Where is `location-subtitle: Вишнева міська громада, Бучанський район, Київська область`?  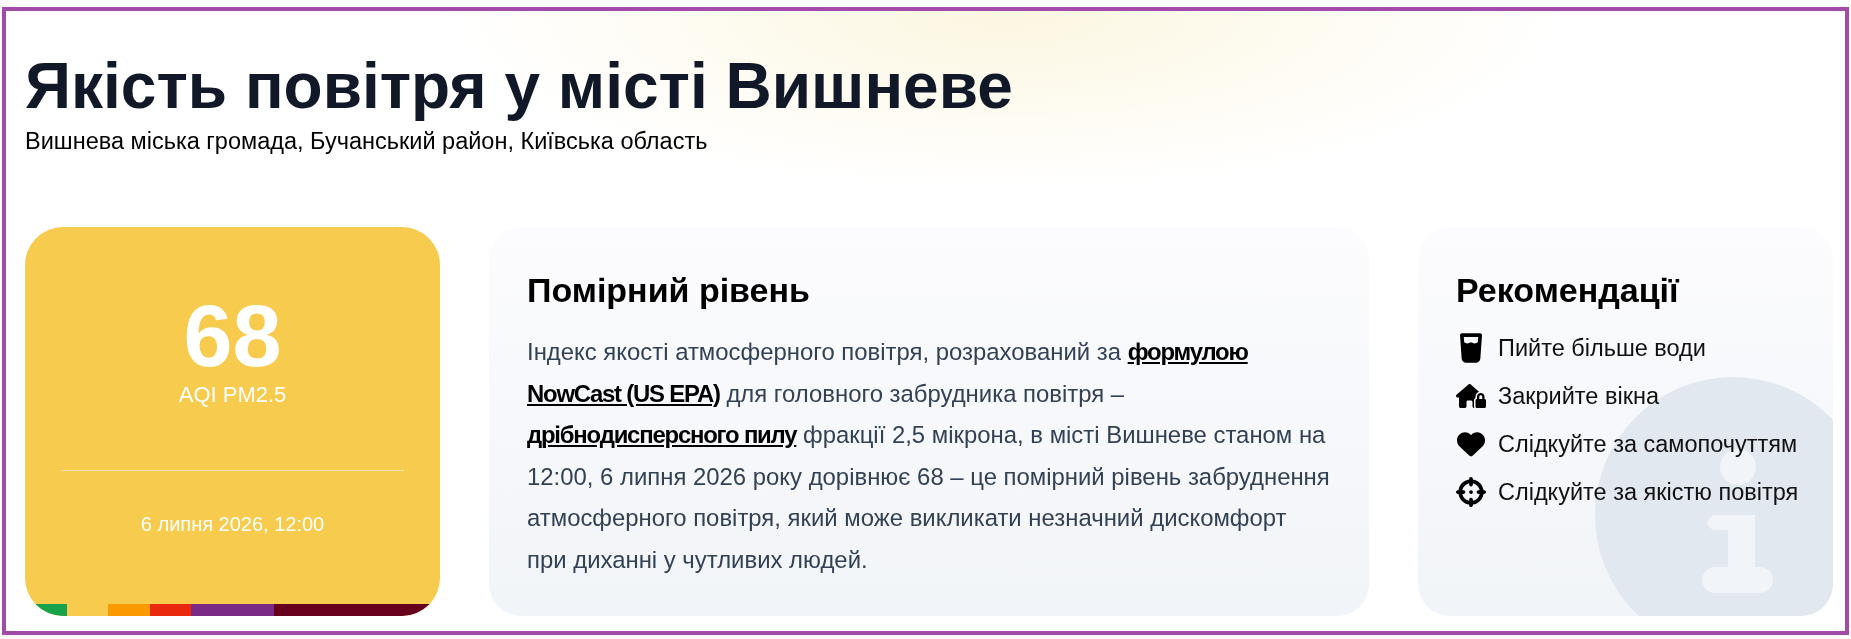 location-subtitle: Вишнева міська громада, Бучанський район, Київська область is located at coordinates (367, 141).